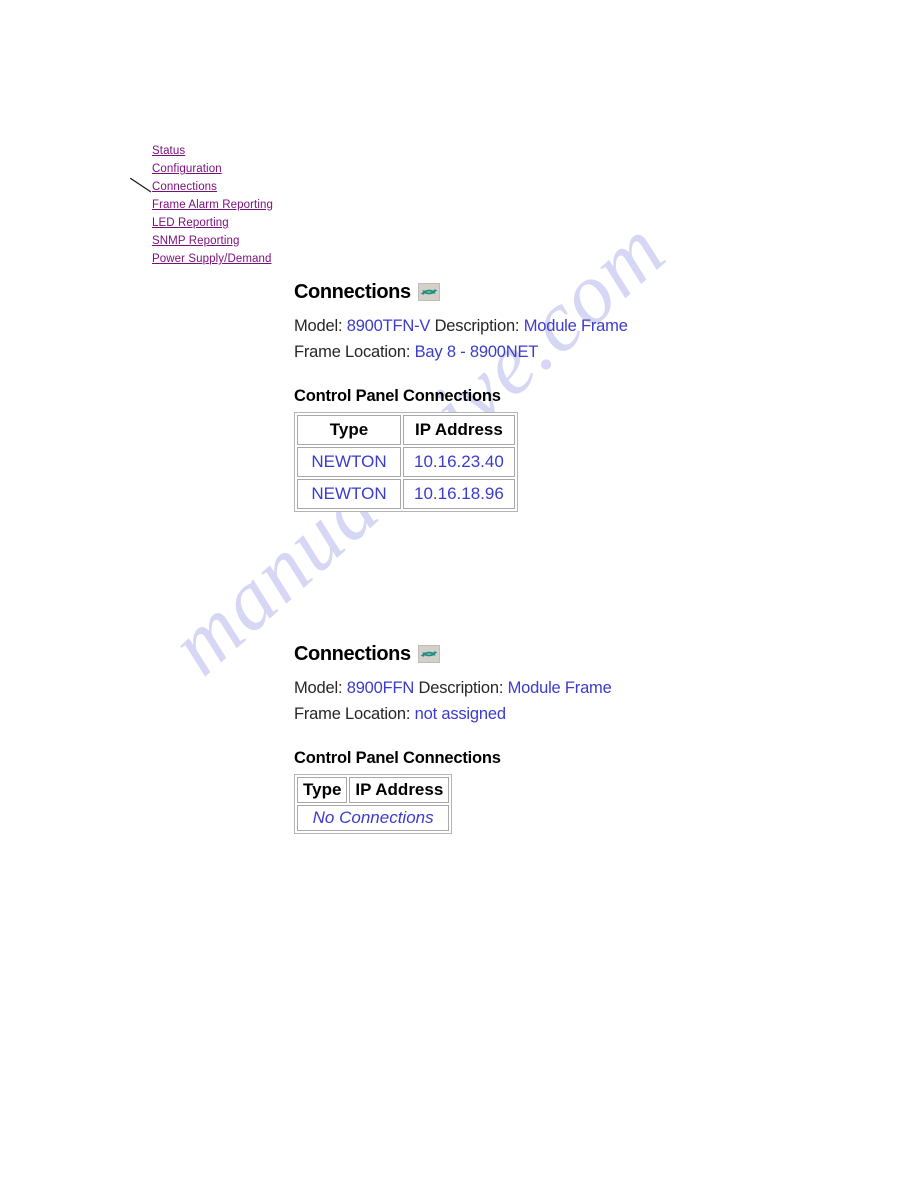  Describe the element at coordinates (212, 151) in the screenshot. I see `sidebar-item-status: Status` at that location.